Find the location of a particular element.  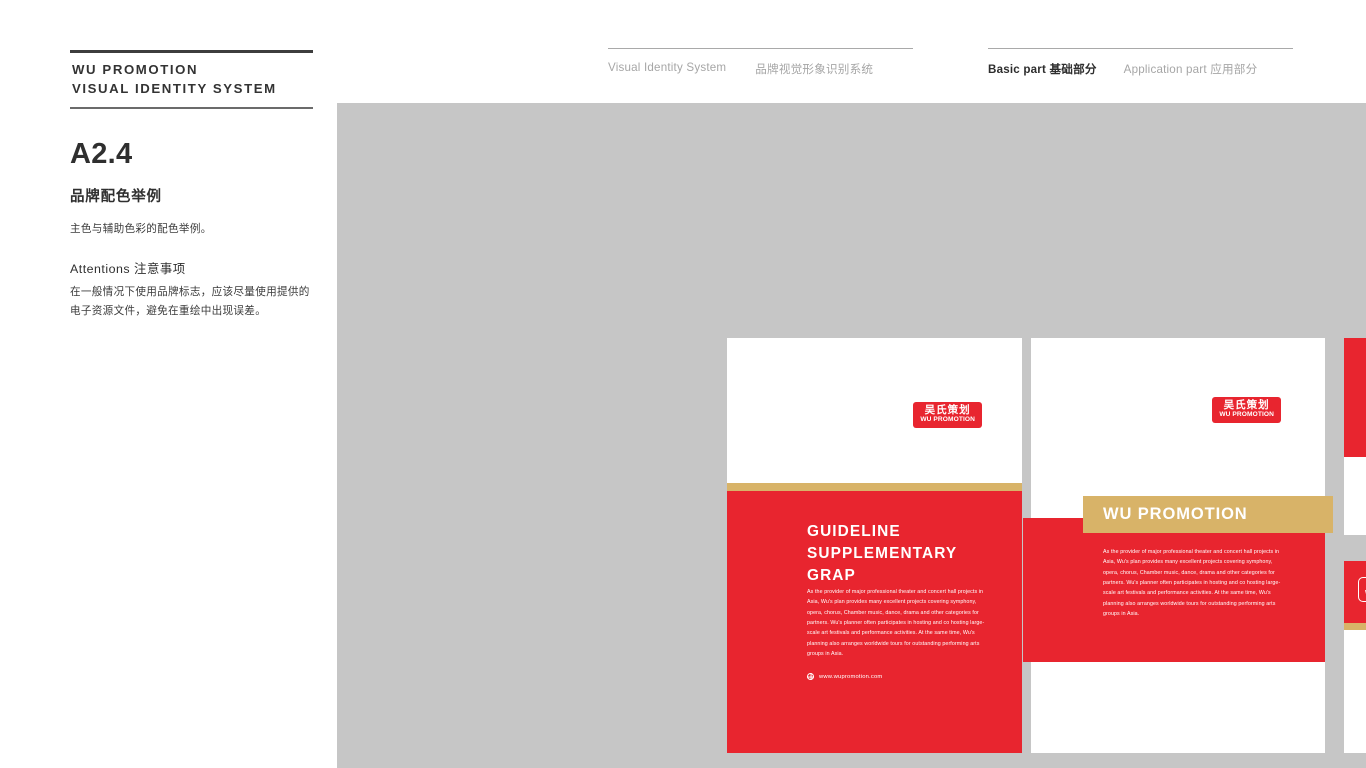

card4-logo-wrap: 吴氏策划 WU PROMOTION is located at coordinates (1362, 588).